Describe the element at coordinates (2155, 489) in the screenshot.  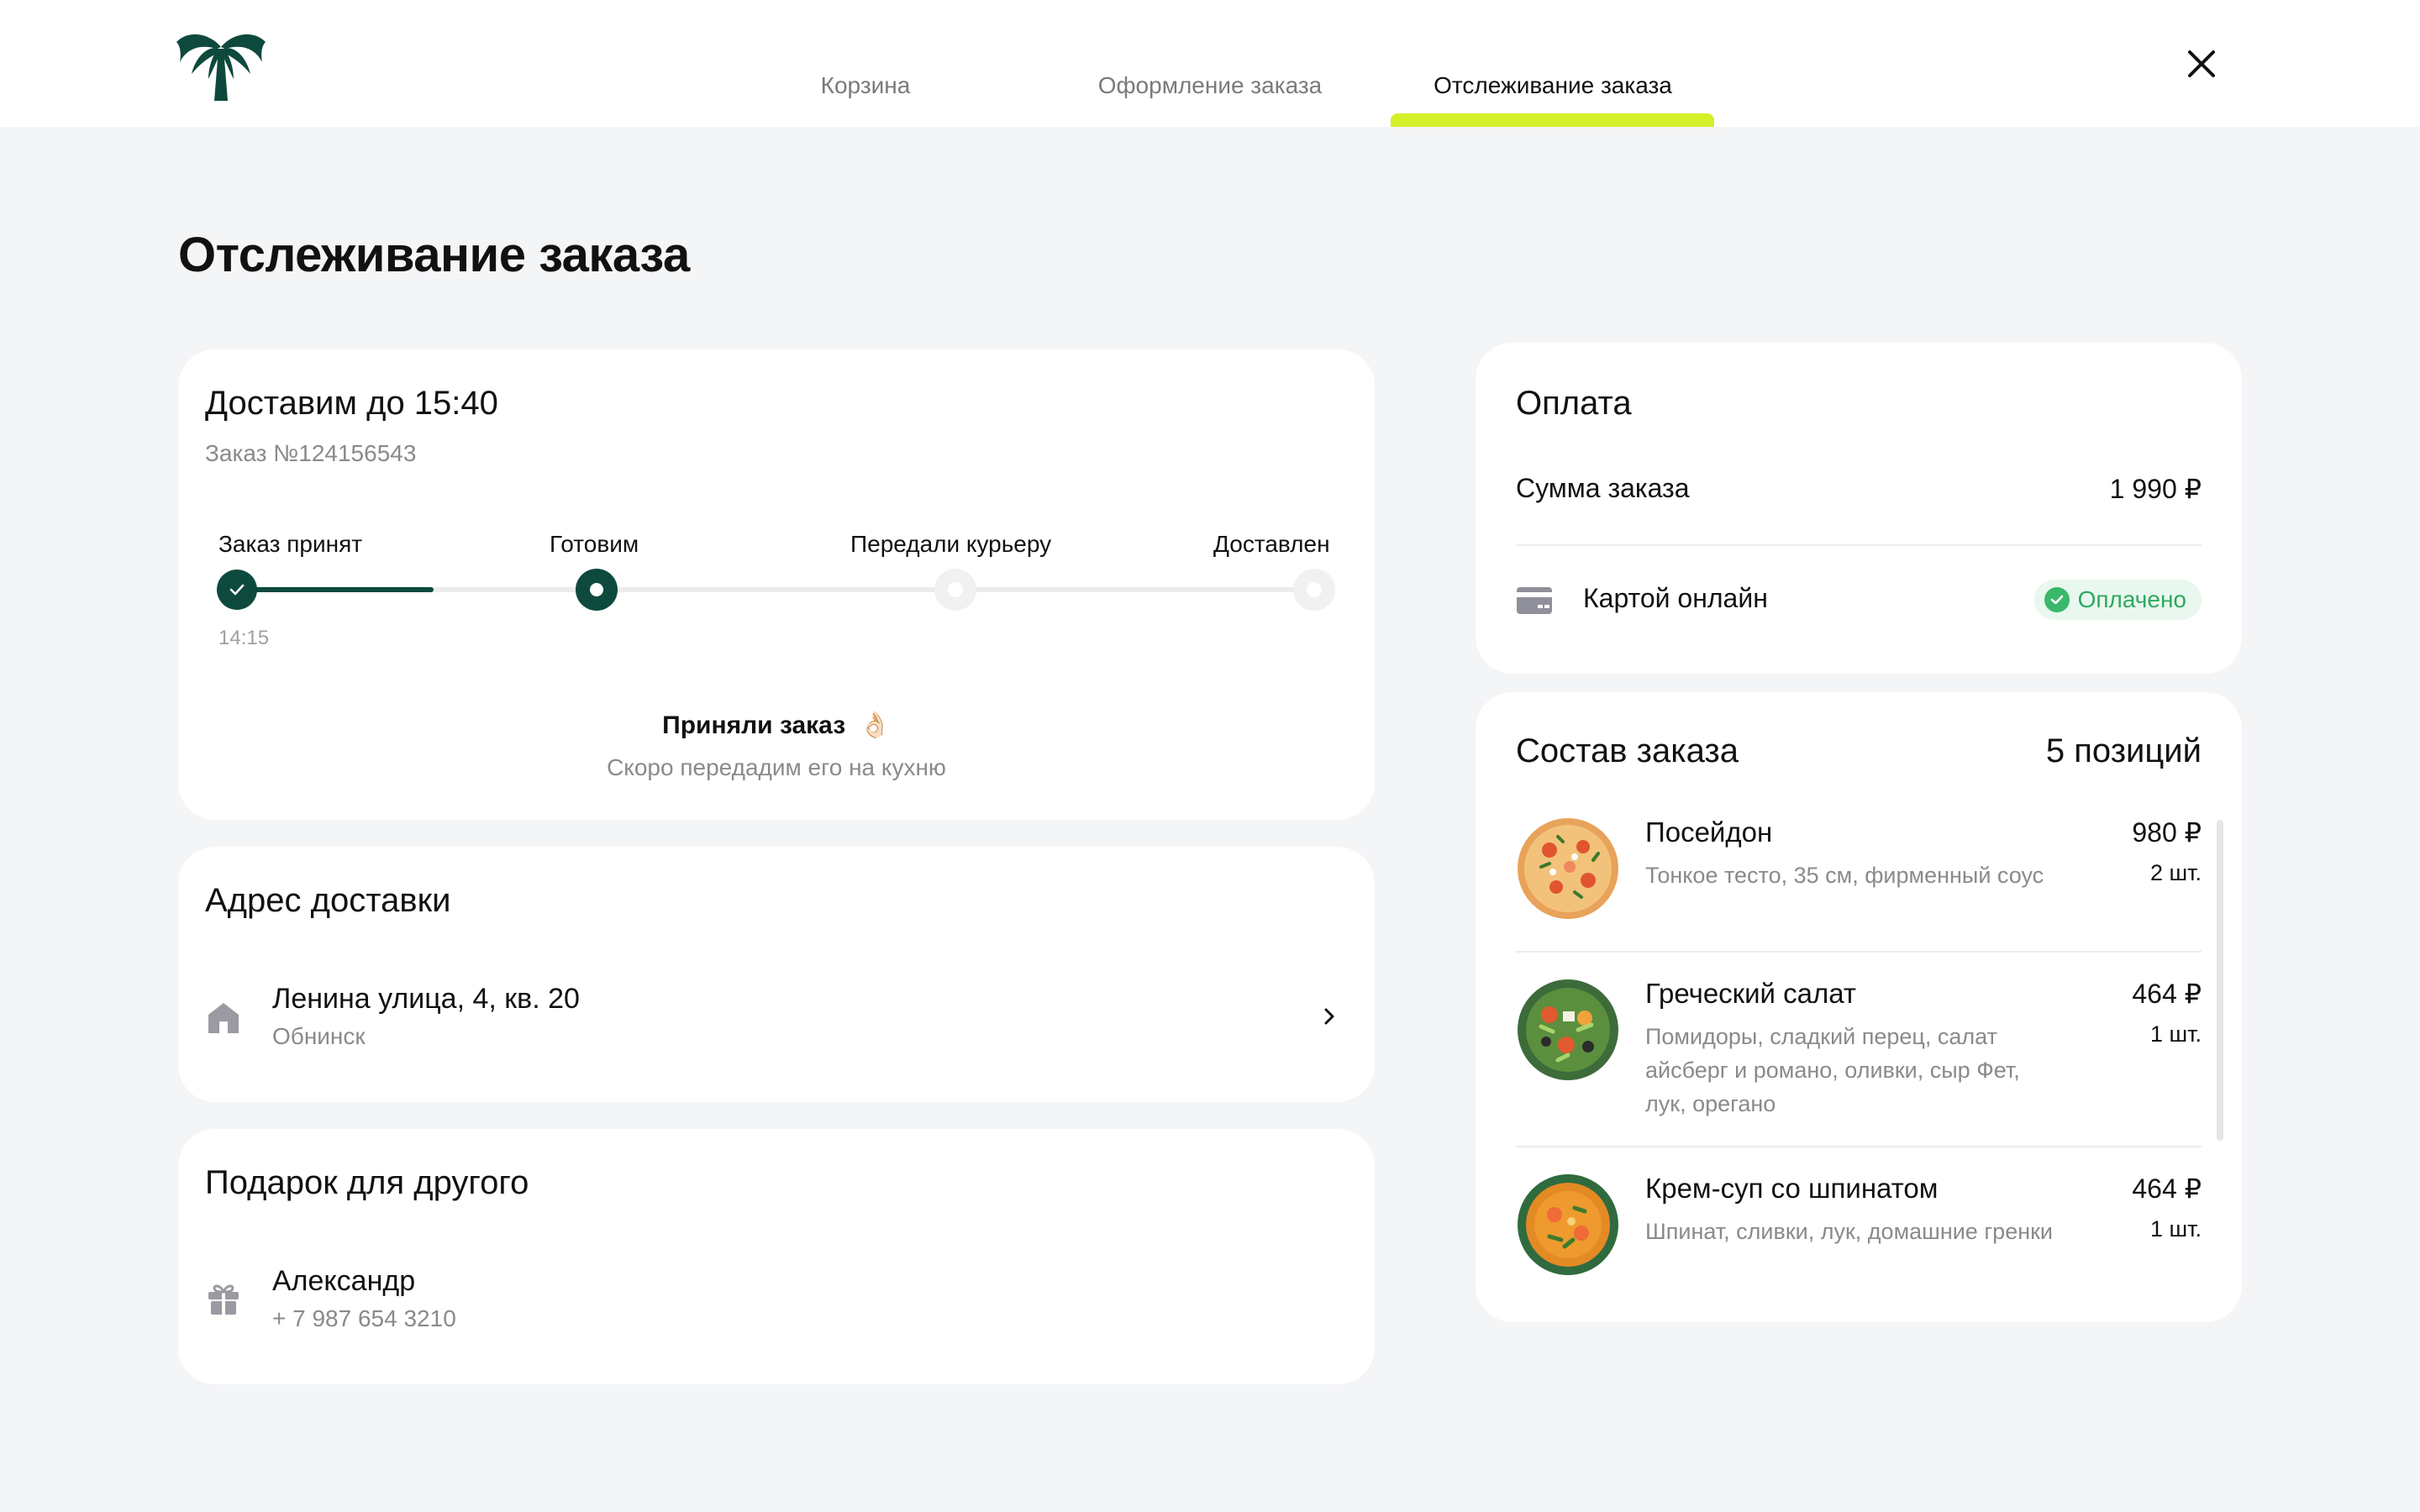
I see `order-sum-value: 1 990 ₽` at that location.